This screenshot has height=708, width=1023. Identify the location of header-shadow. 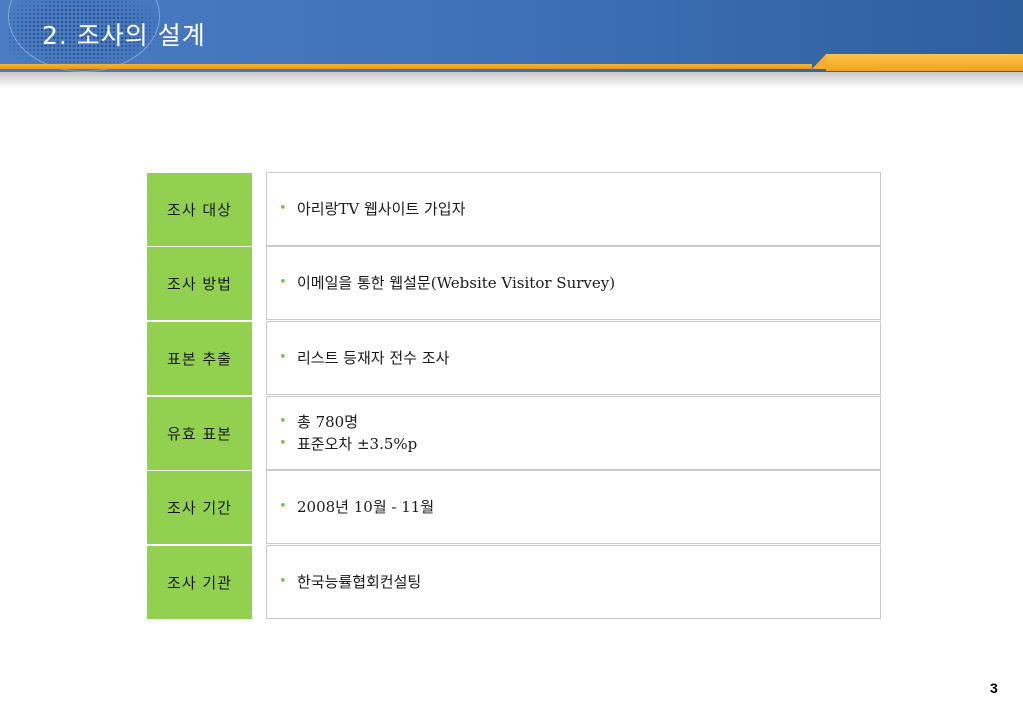
(511, 80).